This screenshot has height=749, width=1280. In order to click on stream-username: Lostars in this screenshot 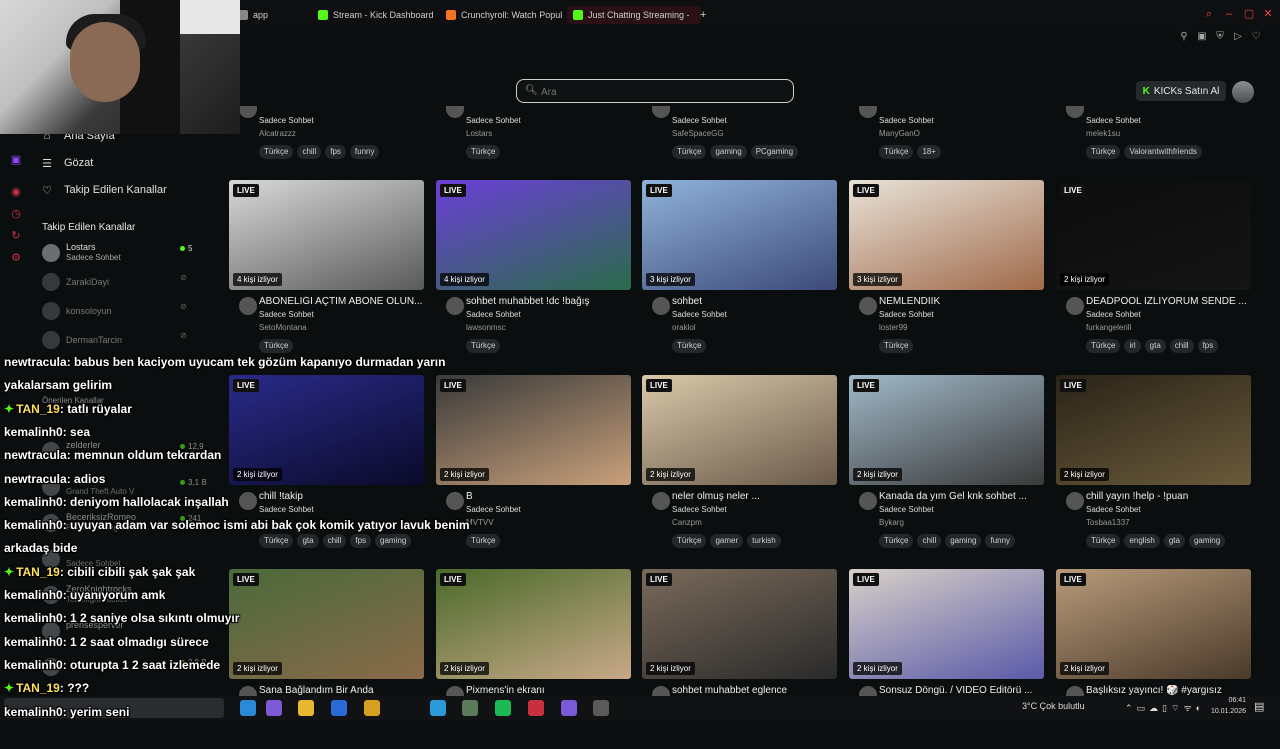, I will do `click(479, 133)`.